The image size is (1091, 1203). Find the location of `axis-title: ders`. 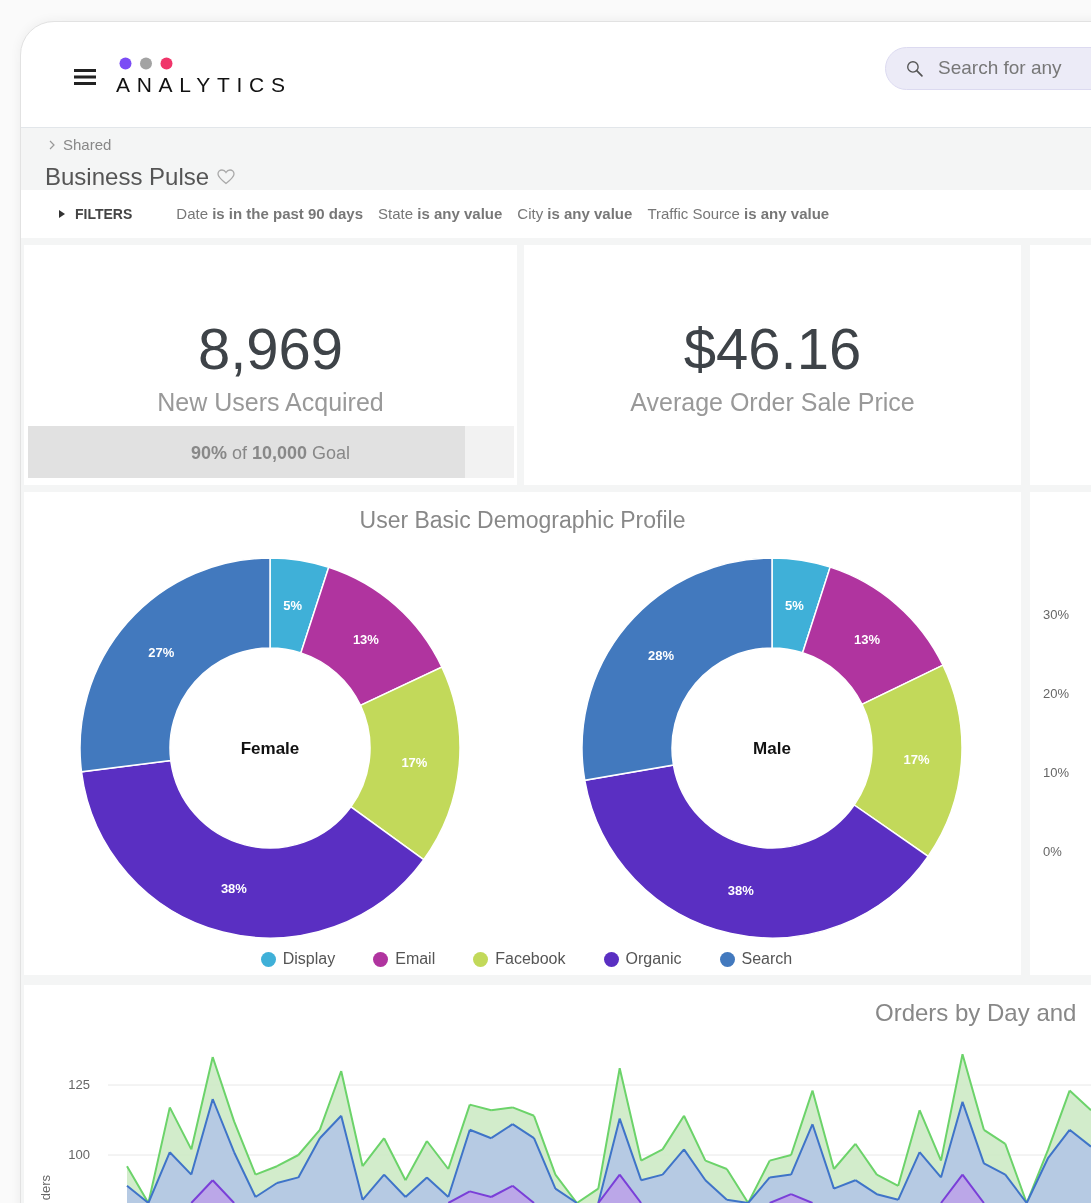

axis-title: ders is located at coordinates (45, 1188).